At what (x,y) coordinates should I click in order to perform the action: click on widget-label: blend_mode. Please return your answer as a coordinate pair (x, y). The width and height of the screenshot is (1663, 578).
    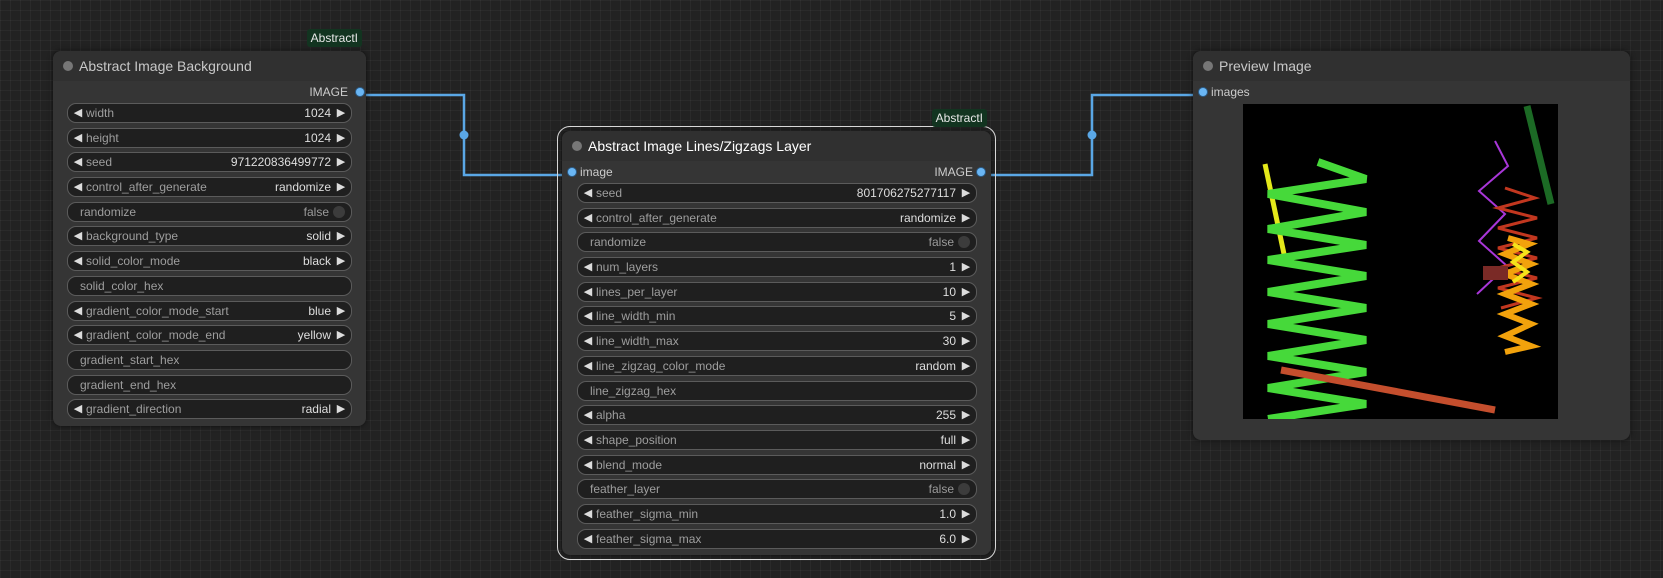
    Looking at the image, I should click on (629, 464).